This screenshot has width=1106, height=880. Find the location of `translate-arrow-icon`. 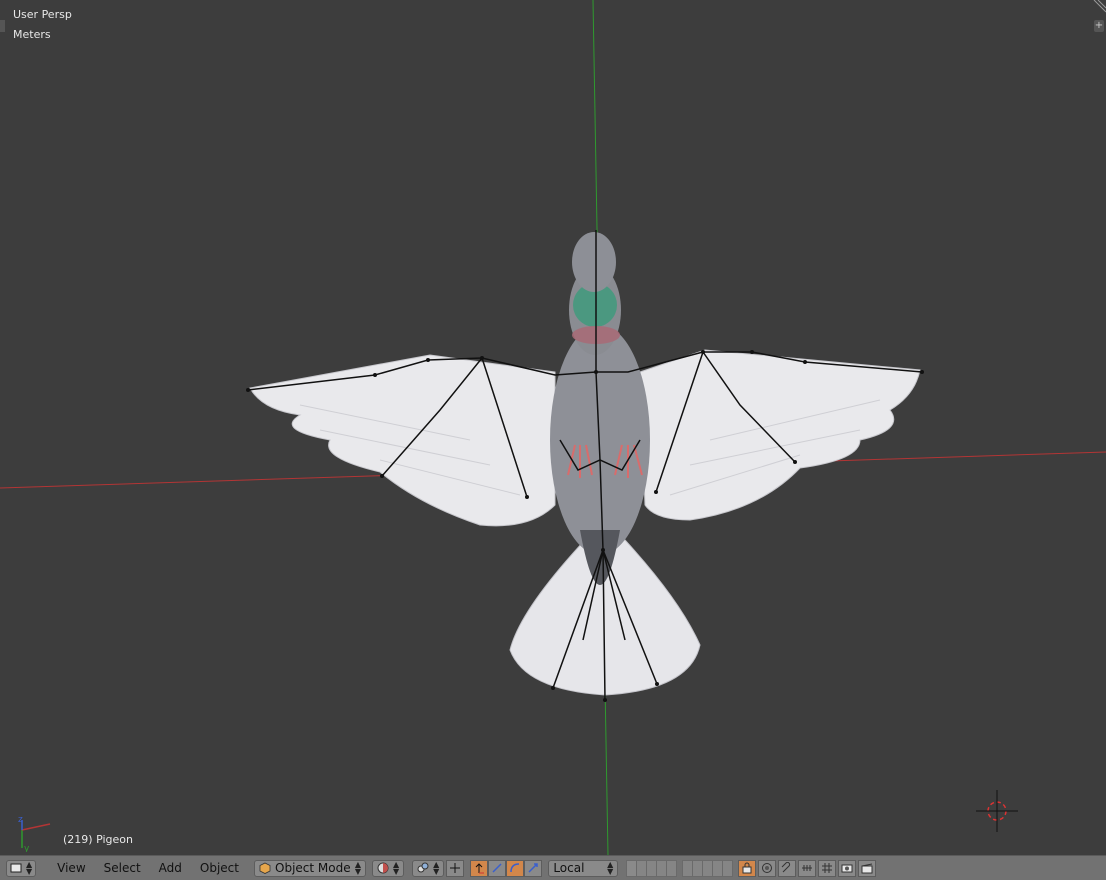

translate-arrow-icon is located at coordinates (480, 868).